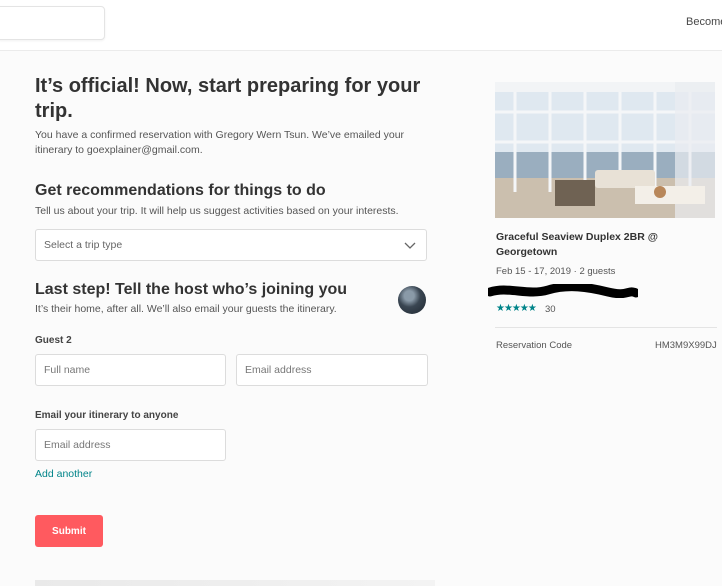 This screenshot has height=586, width=722. Describe the element at coordinates (563, 291) in the screenshot. I see `redaction-scribble` at that location.